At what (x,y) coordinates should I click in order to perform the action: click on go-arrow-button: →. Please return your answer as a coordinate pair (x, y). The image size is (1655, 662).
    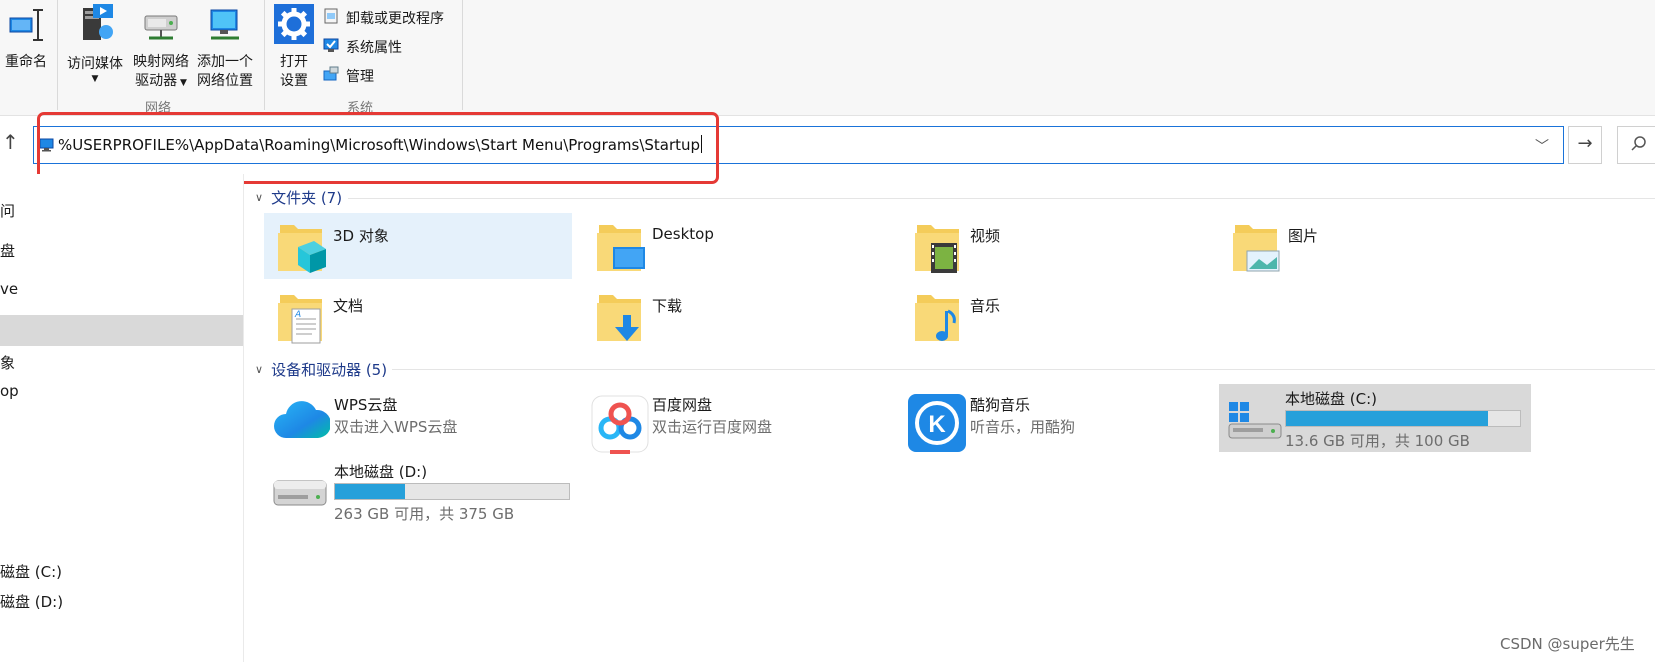
    Looking at the image, I should click on (1585, 145).